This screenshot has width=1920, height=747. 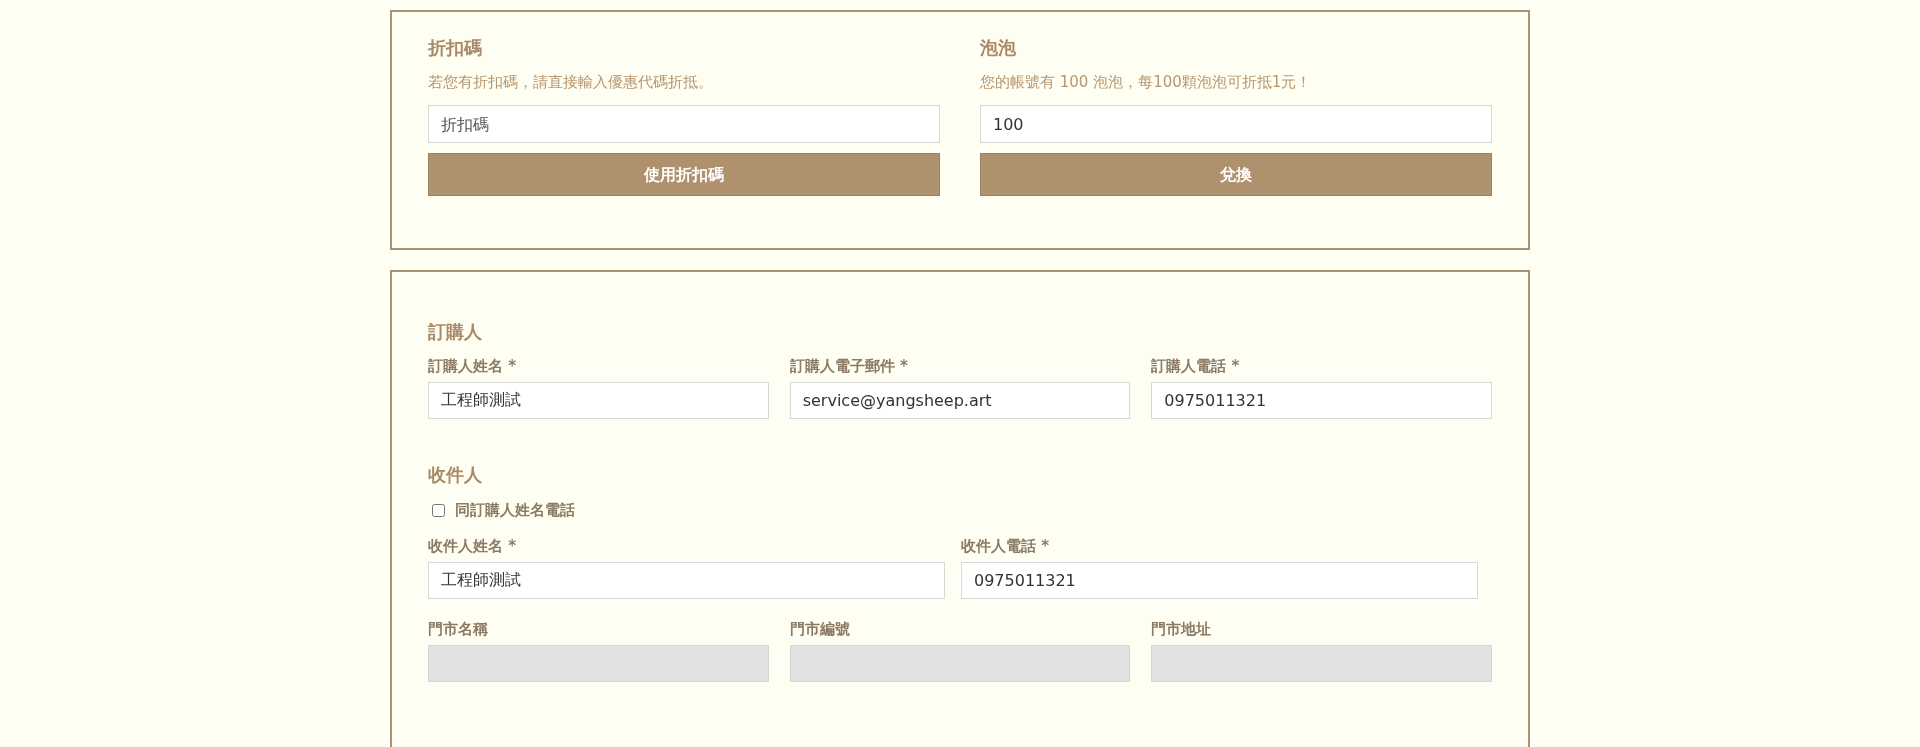 What do you see at coordinates (455, 332) in the screenshot?
I see `section-title: 訂購人` at bounding box center [455, 332].